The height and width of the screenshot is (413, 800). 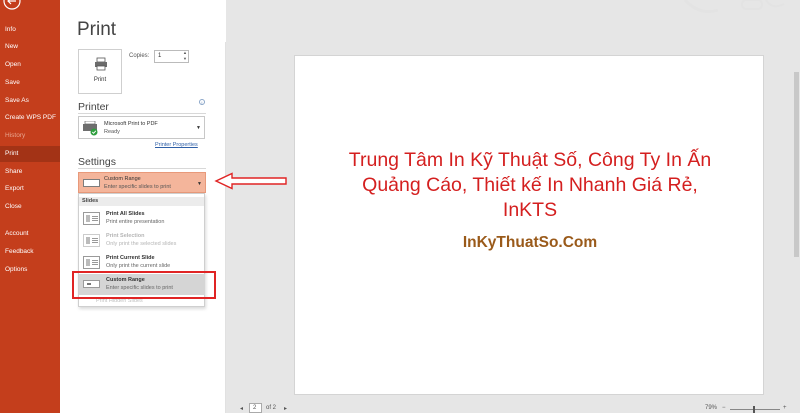 What do you see at coordinates (796, 164) in the screenshot?
I see `scrollbar-thumb` at bounding box center [796, 164].